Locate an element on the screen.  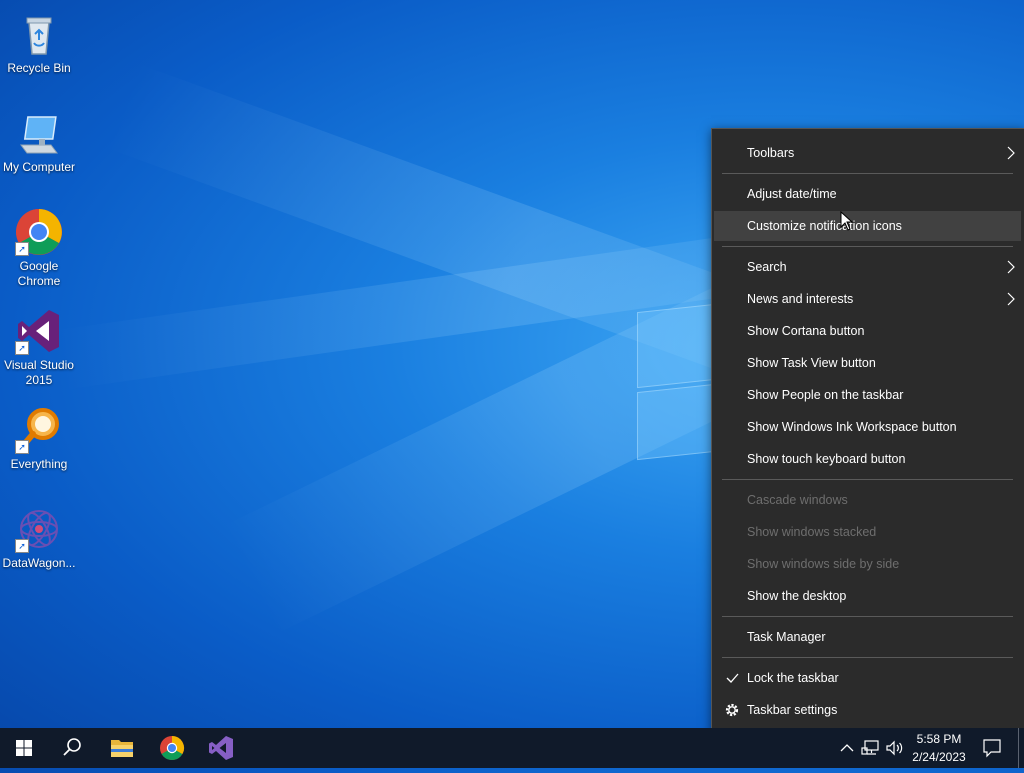
computer-icon is located at coordinates (39, 133).